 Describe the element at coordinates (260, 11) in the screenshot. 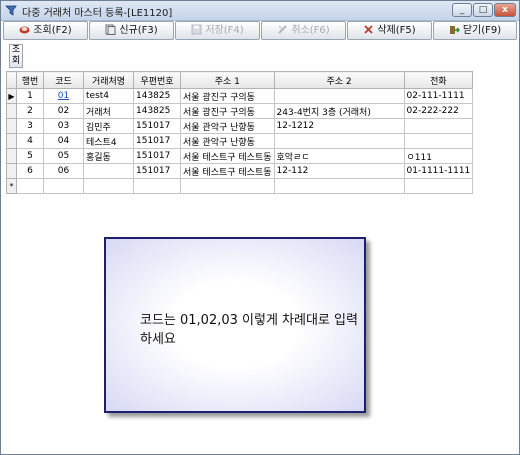

I see `title-bar: 다중 거래처 마스터 등록-[LE1120] _ □ x` at that location.